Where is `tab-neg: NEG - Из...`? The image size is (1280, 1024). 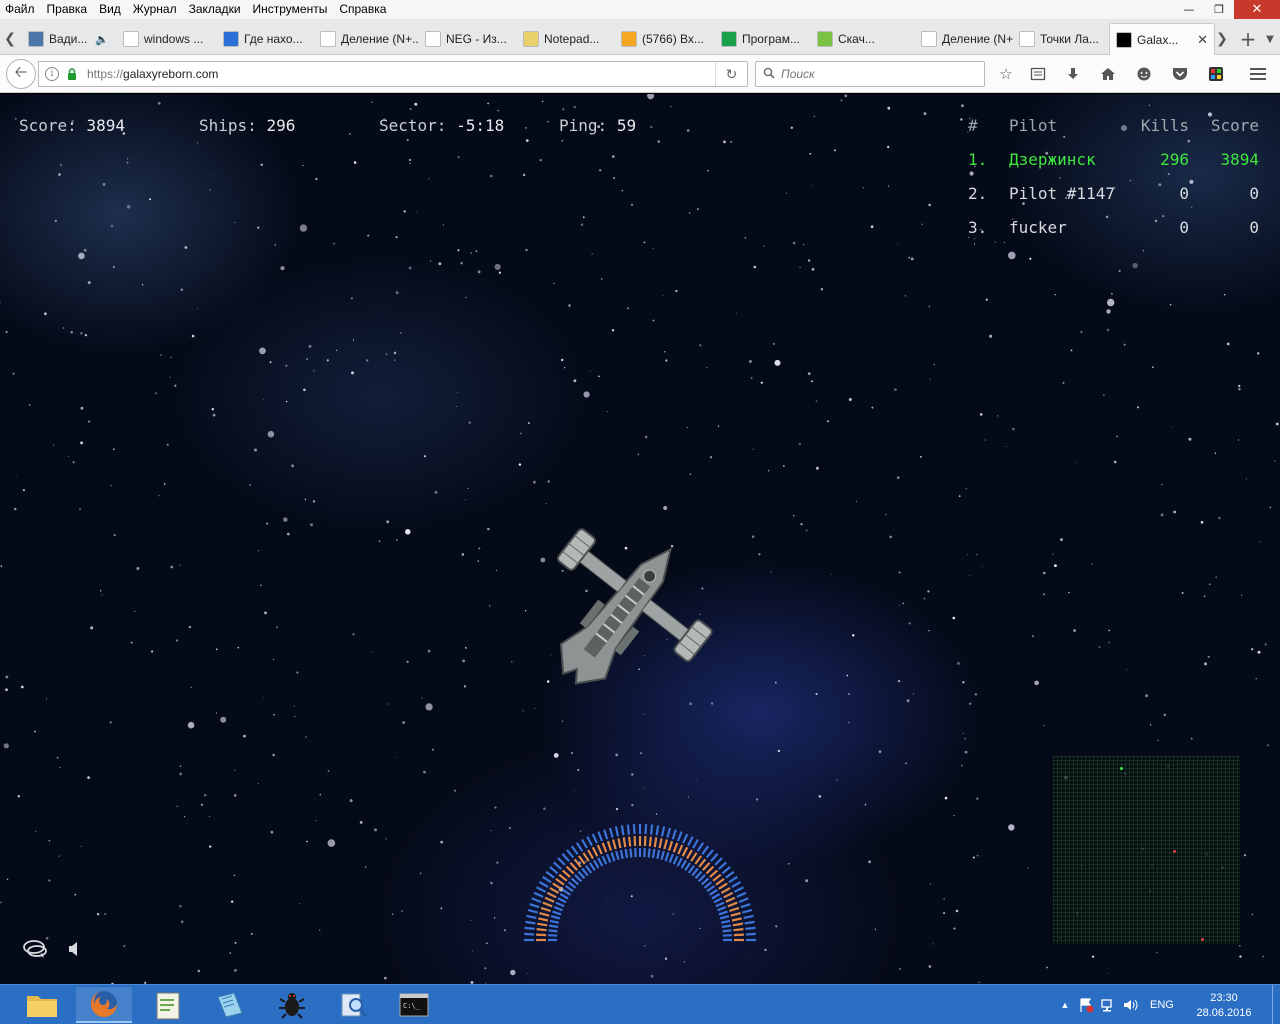 tab-neg: NEG - Из... is located at coordinates (468, 39).